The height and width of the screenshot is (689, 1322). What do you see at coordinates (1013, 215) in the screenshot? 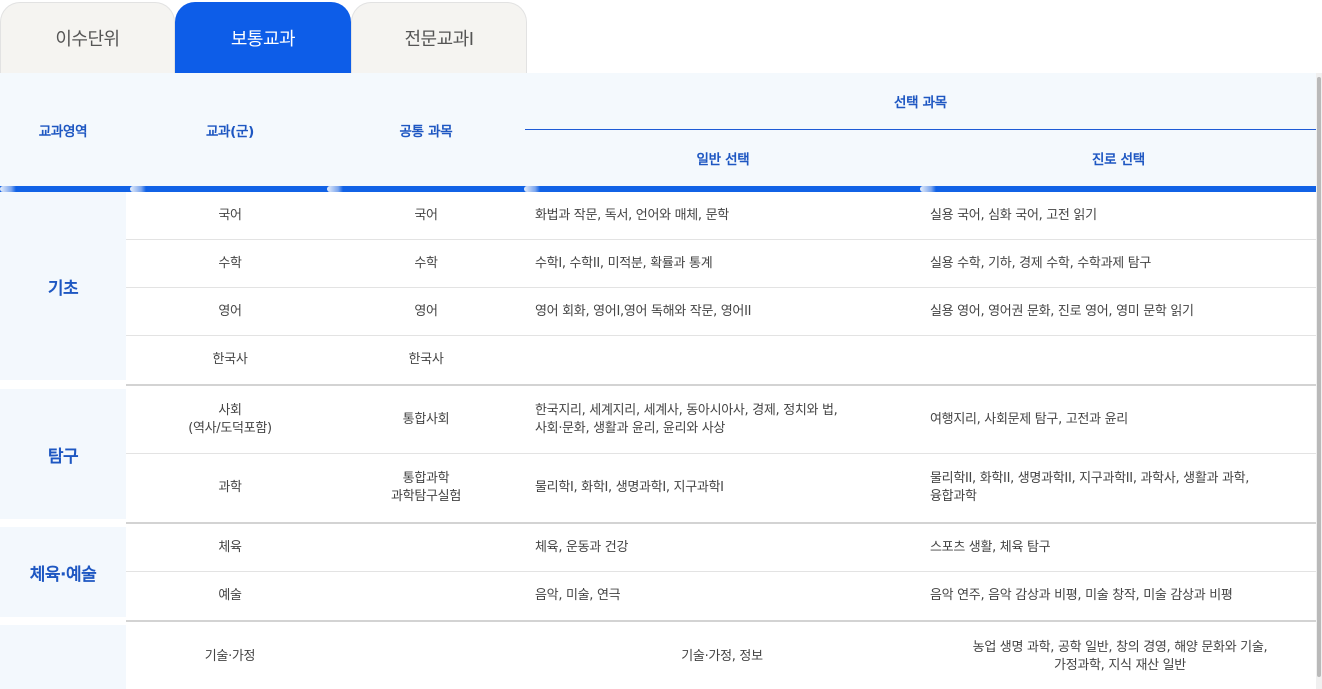
I see `career-cell: 실용 국어, 심화 국어, 고전 읽기` at bounding box center [1013, 215].